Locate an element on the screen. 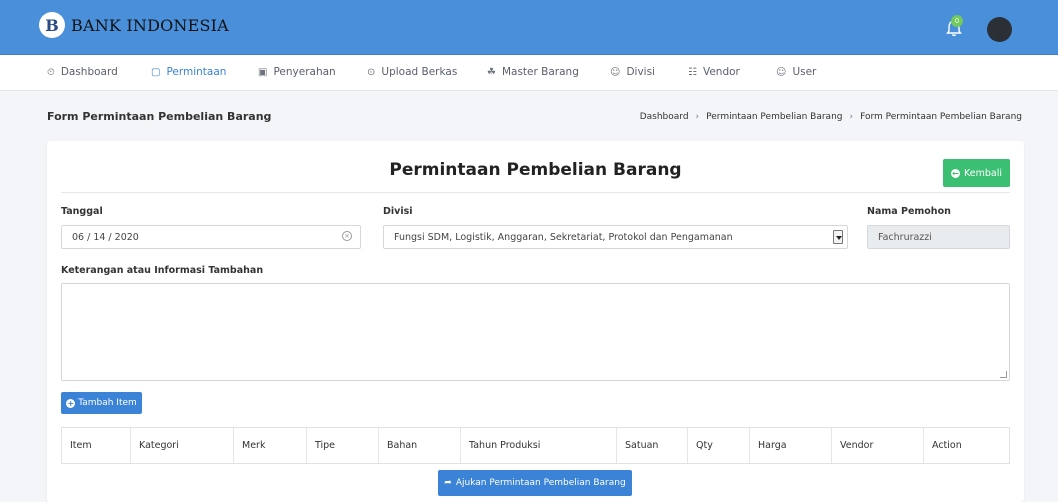 This screenshot has width=1058, height=502. top-header: B BANK INDONESIA 0 is located at coordinates (529, 27).